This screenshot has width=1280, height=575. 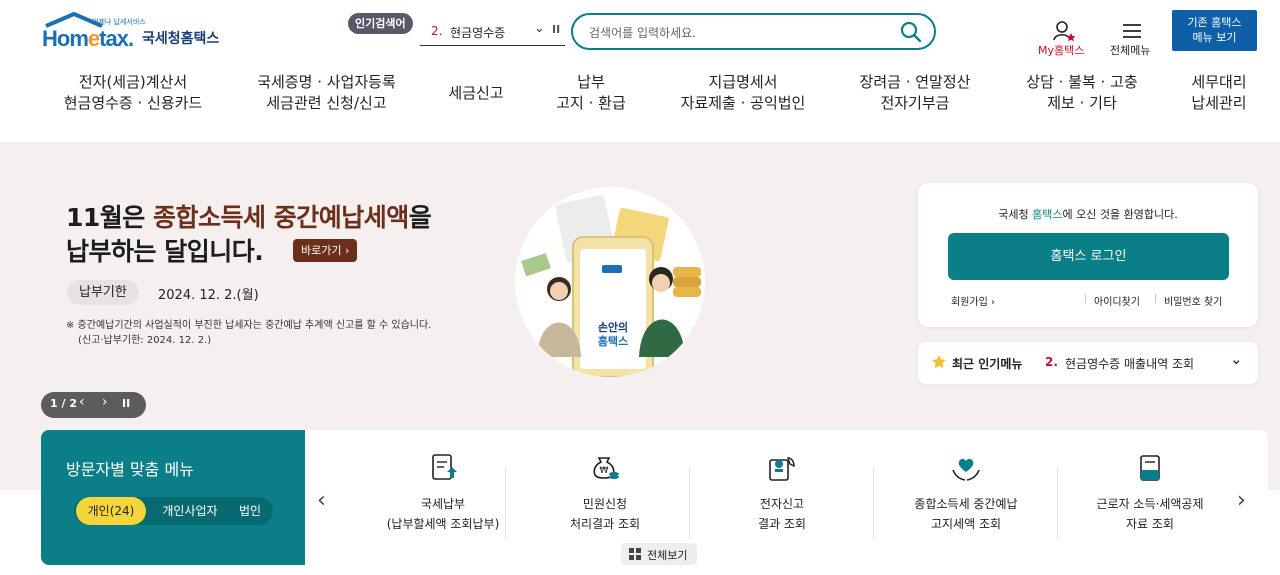 I want to click on gnb-item-tax-agent: 세무대리 납세관리, so click(x=1219, y=93).